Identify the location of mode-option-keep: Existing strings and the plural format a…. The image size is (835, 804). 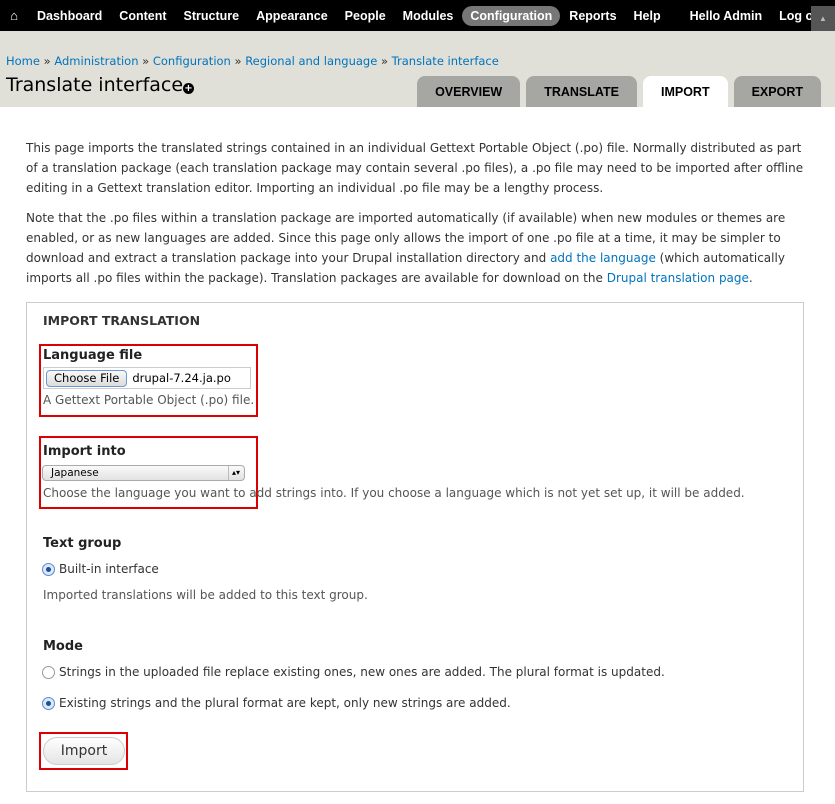
(285, 703).